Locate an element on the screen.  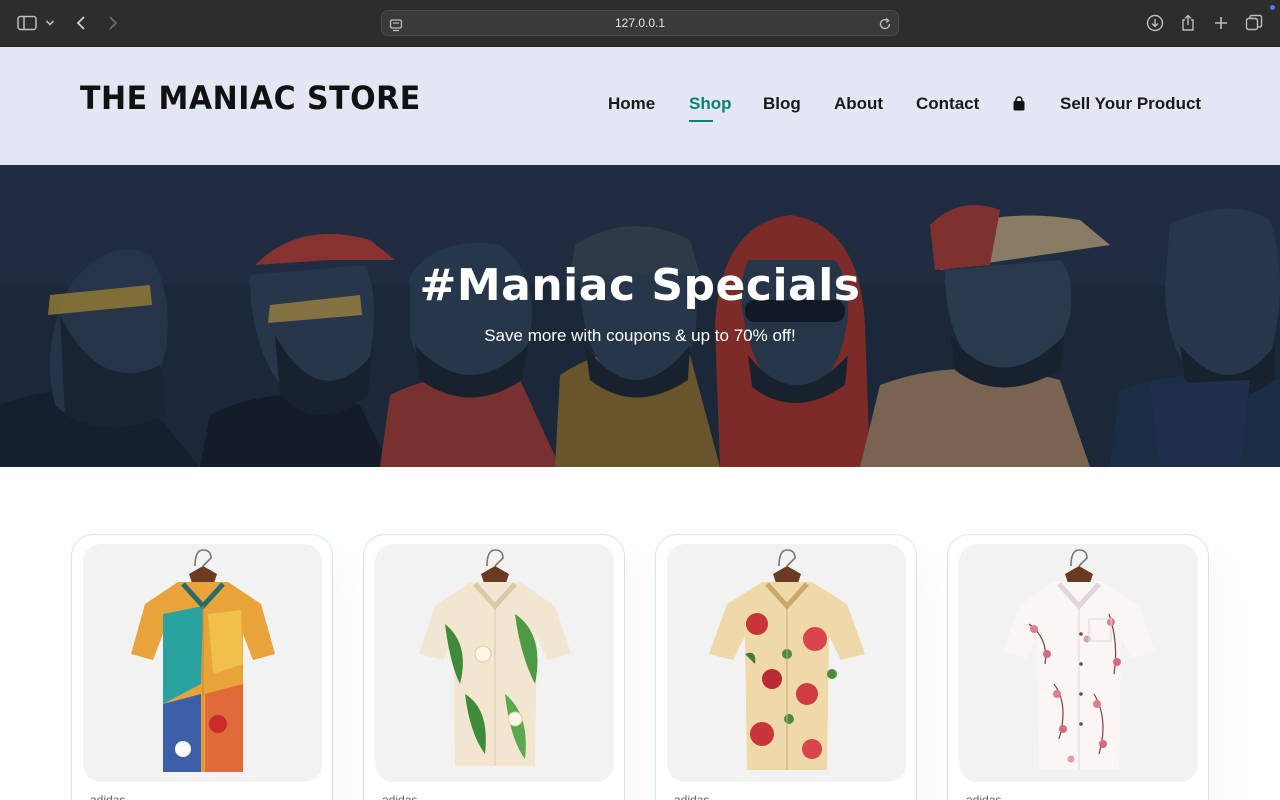
url-text: 127.0.0.1 is located at coordinates (640, 23).